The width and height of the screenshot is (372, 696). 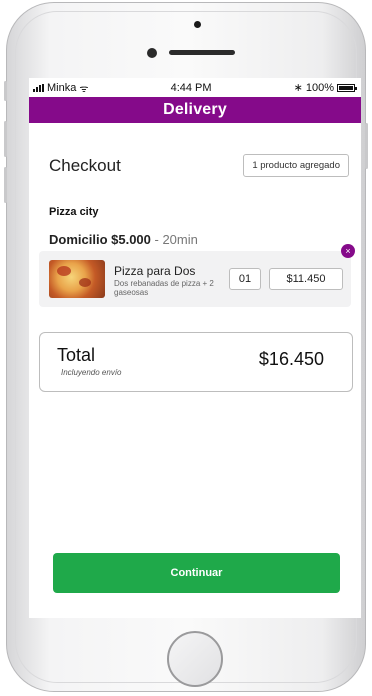 I want to click on carrier-name: Minka, so click(x=62, y=87).